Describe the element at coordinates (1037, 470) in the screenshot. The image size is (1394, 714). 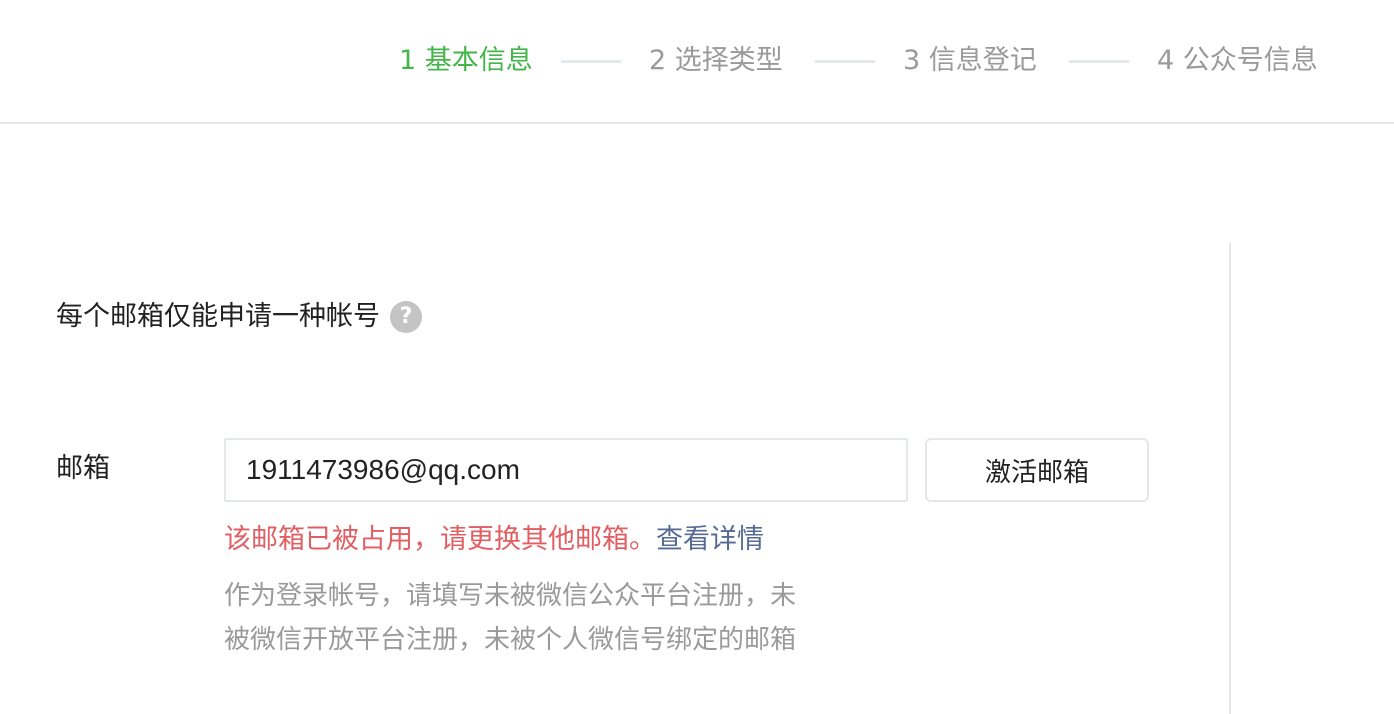
I see `activate-email-button: 激活邮箱` at that location.